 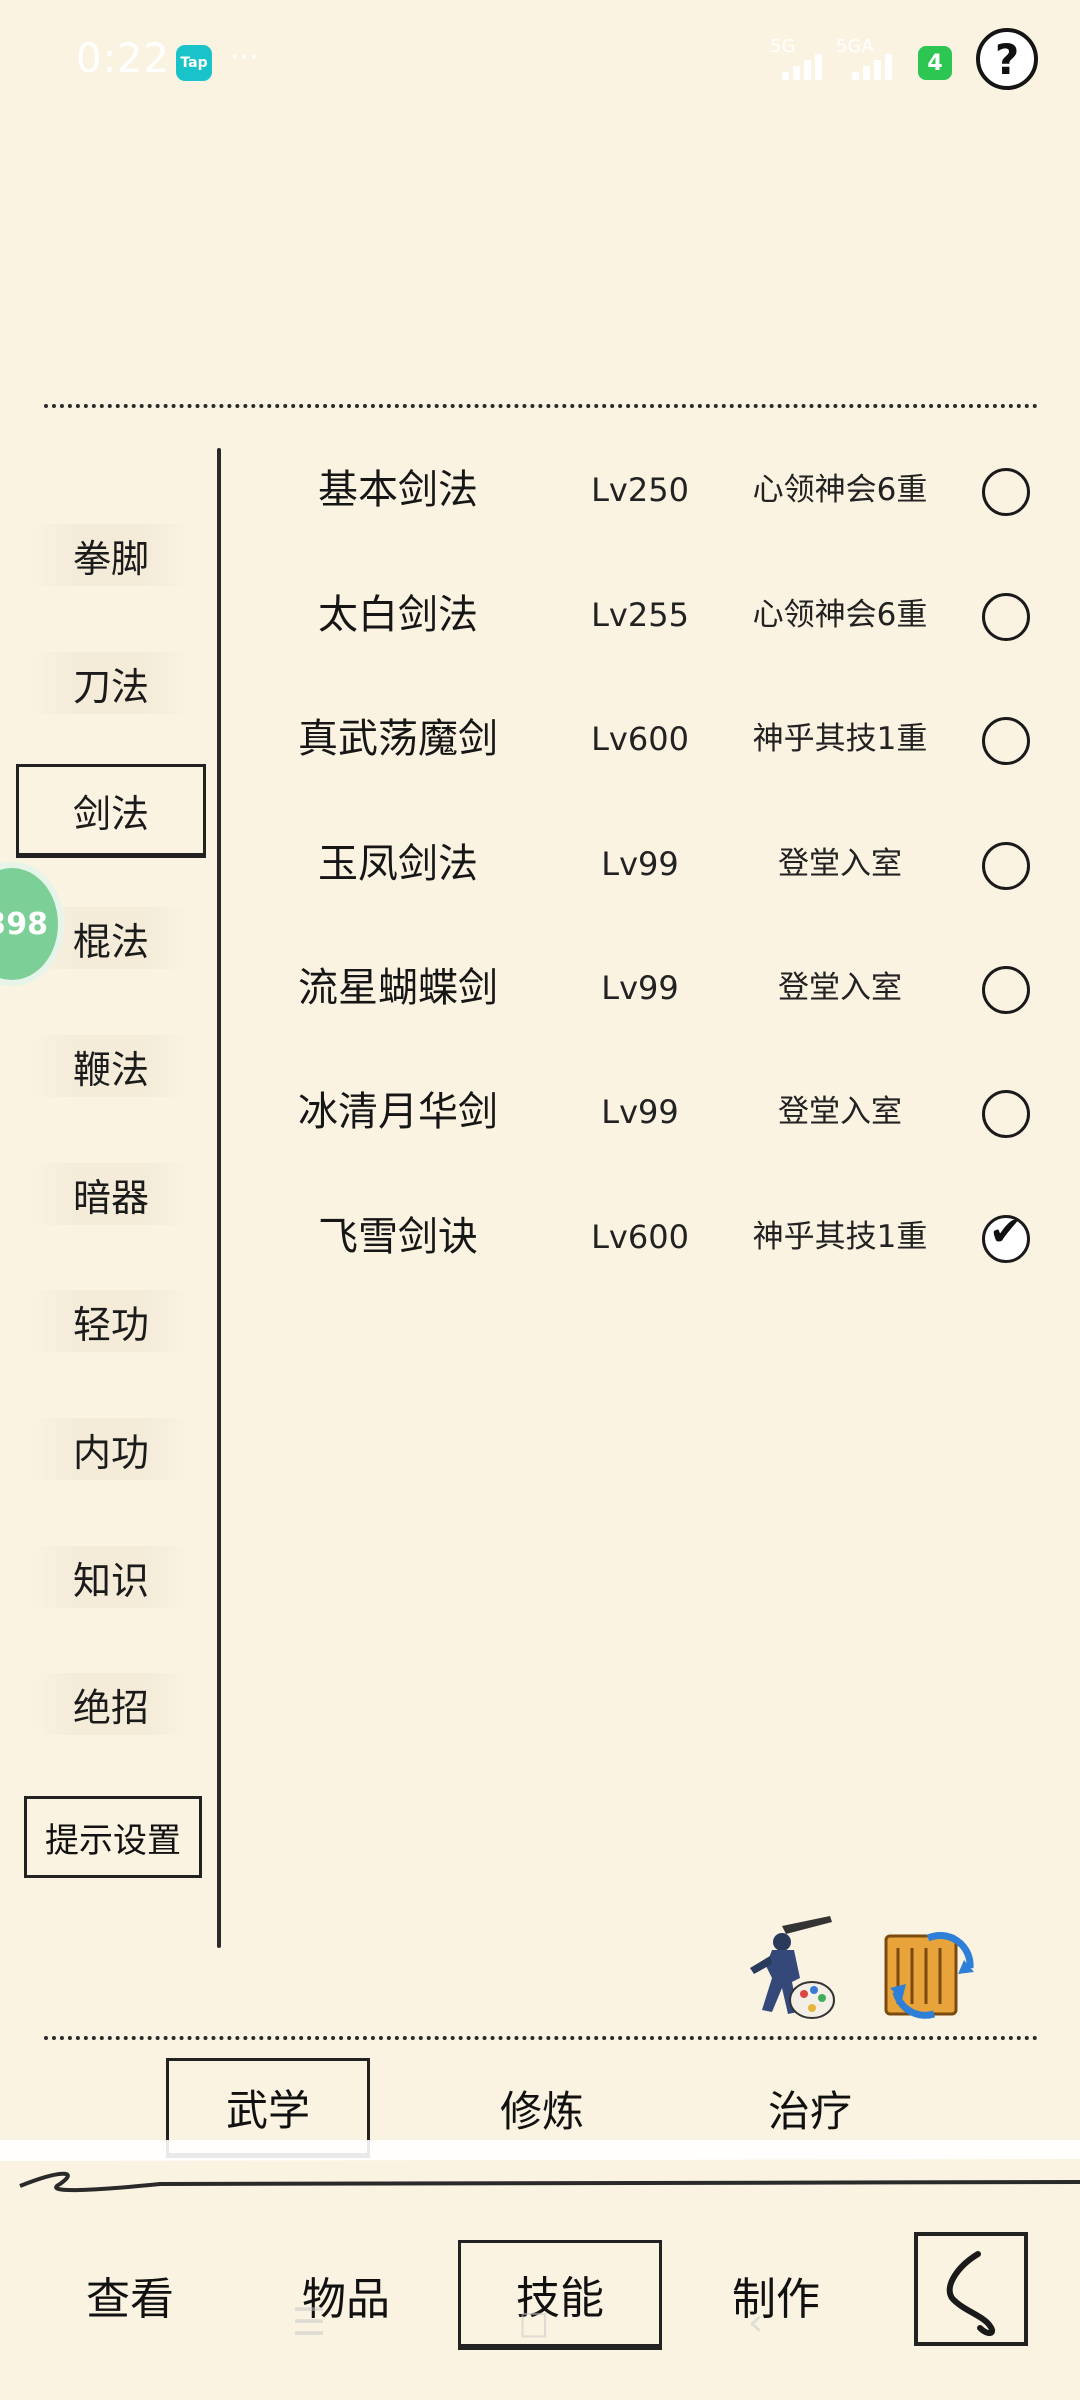 What do you see at coordinates (398, 739) in the screenshot?
I see `skill-name: 真武荡魔剑` at bounding box center [398, 739].